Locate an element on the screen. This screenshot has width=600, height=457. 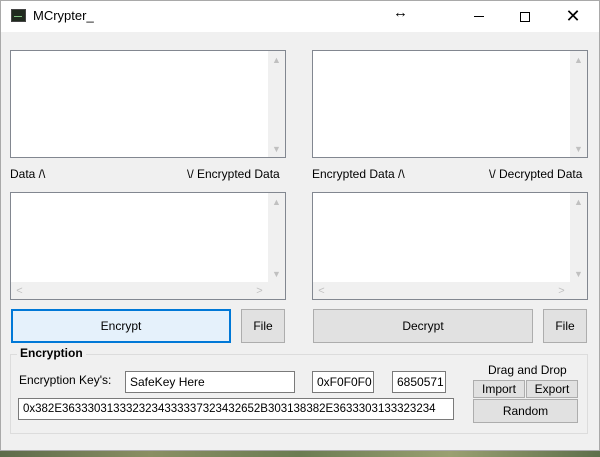
random-button: Random is located at coordinates (525, 411).